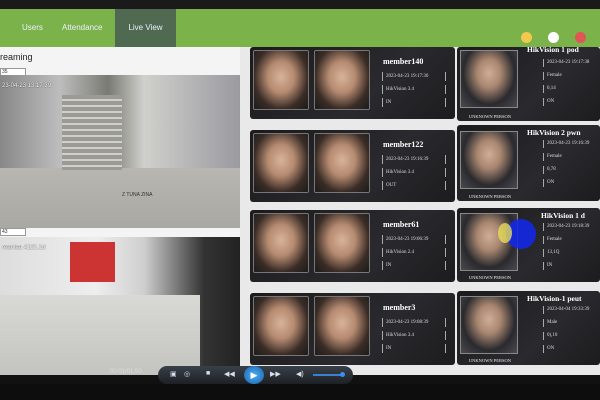  Describe the element at coordinates (414, 159) in the screenshot. I see `member-time: 2023-04-23 19:16:39` at that location.